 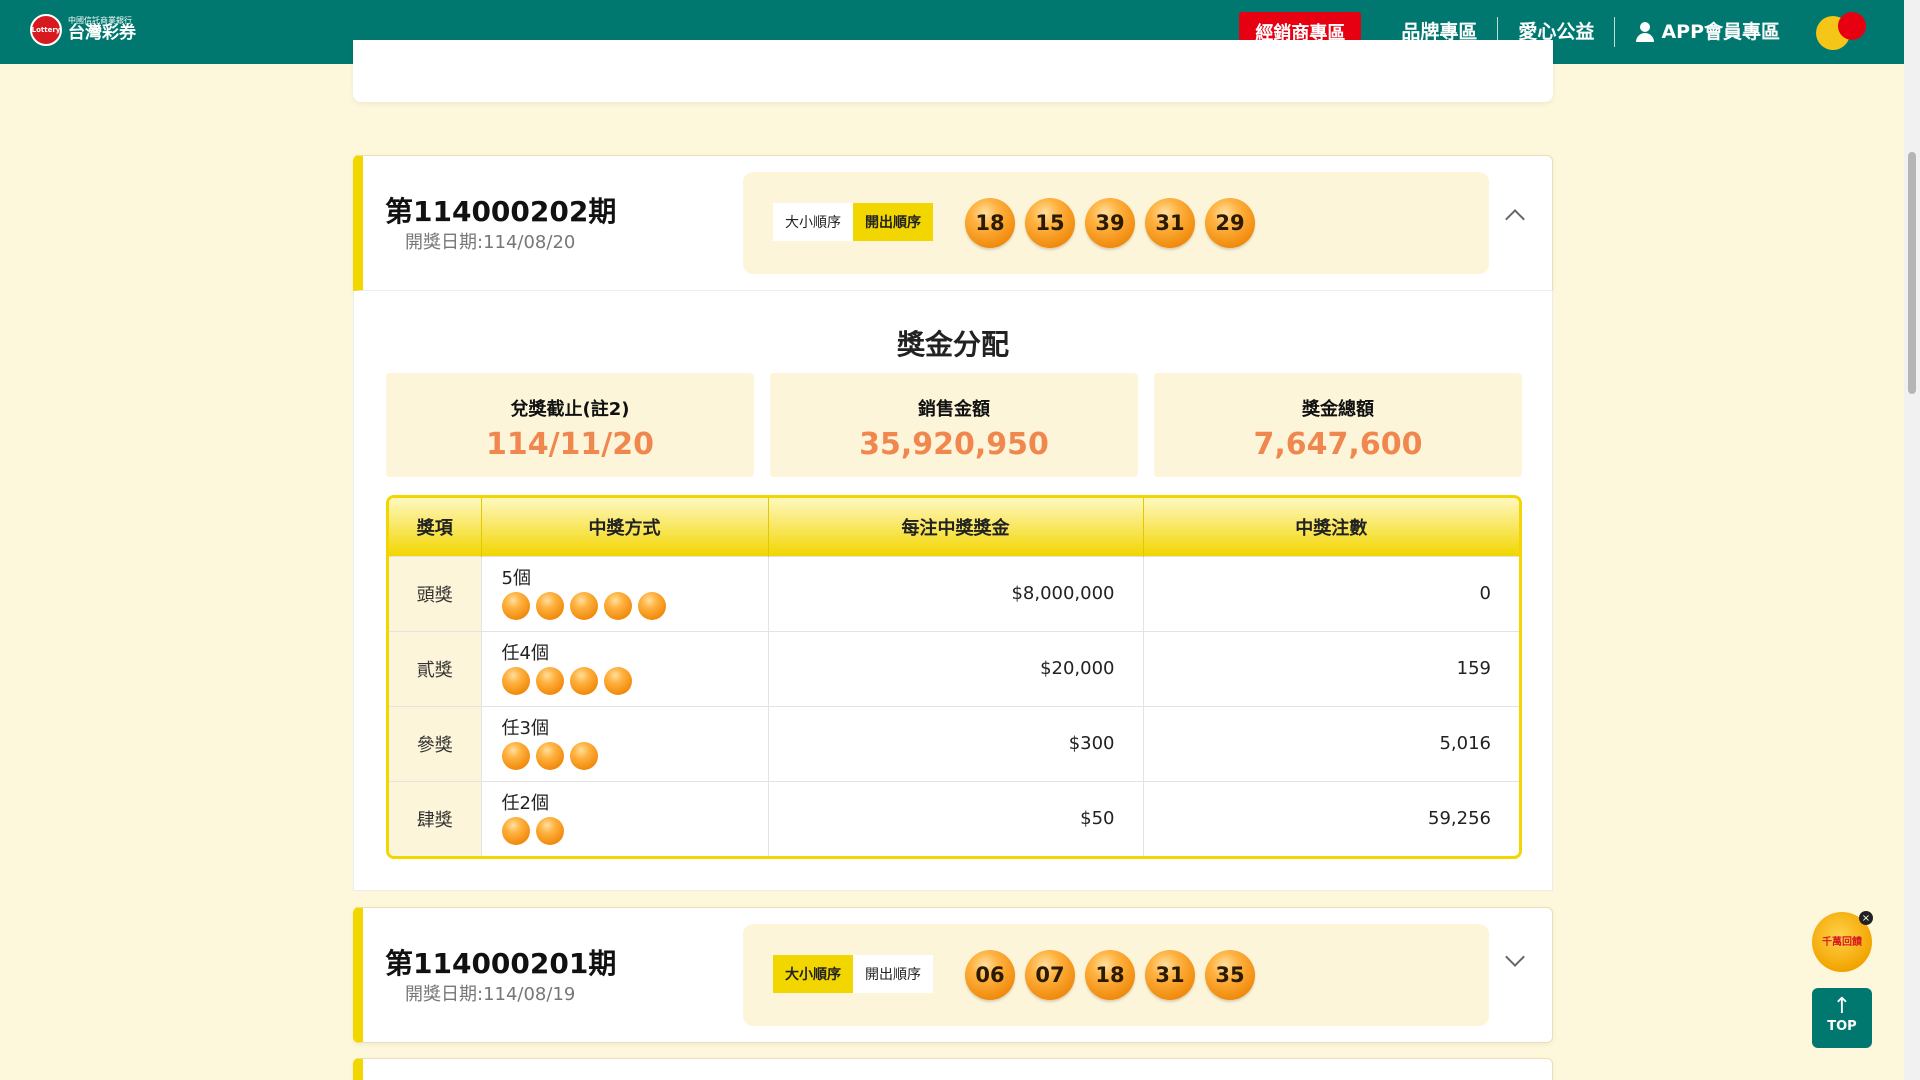 I want to click on user-icon, so click(x=1645, y=32).